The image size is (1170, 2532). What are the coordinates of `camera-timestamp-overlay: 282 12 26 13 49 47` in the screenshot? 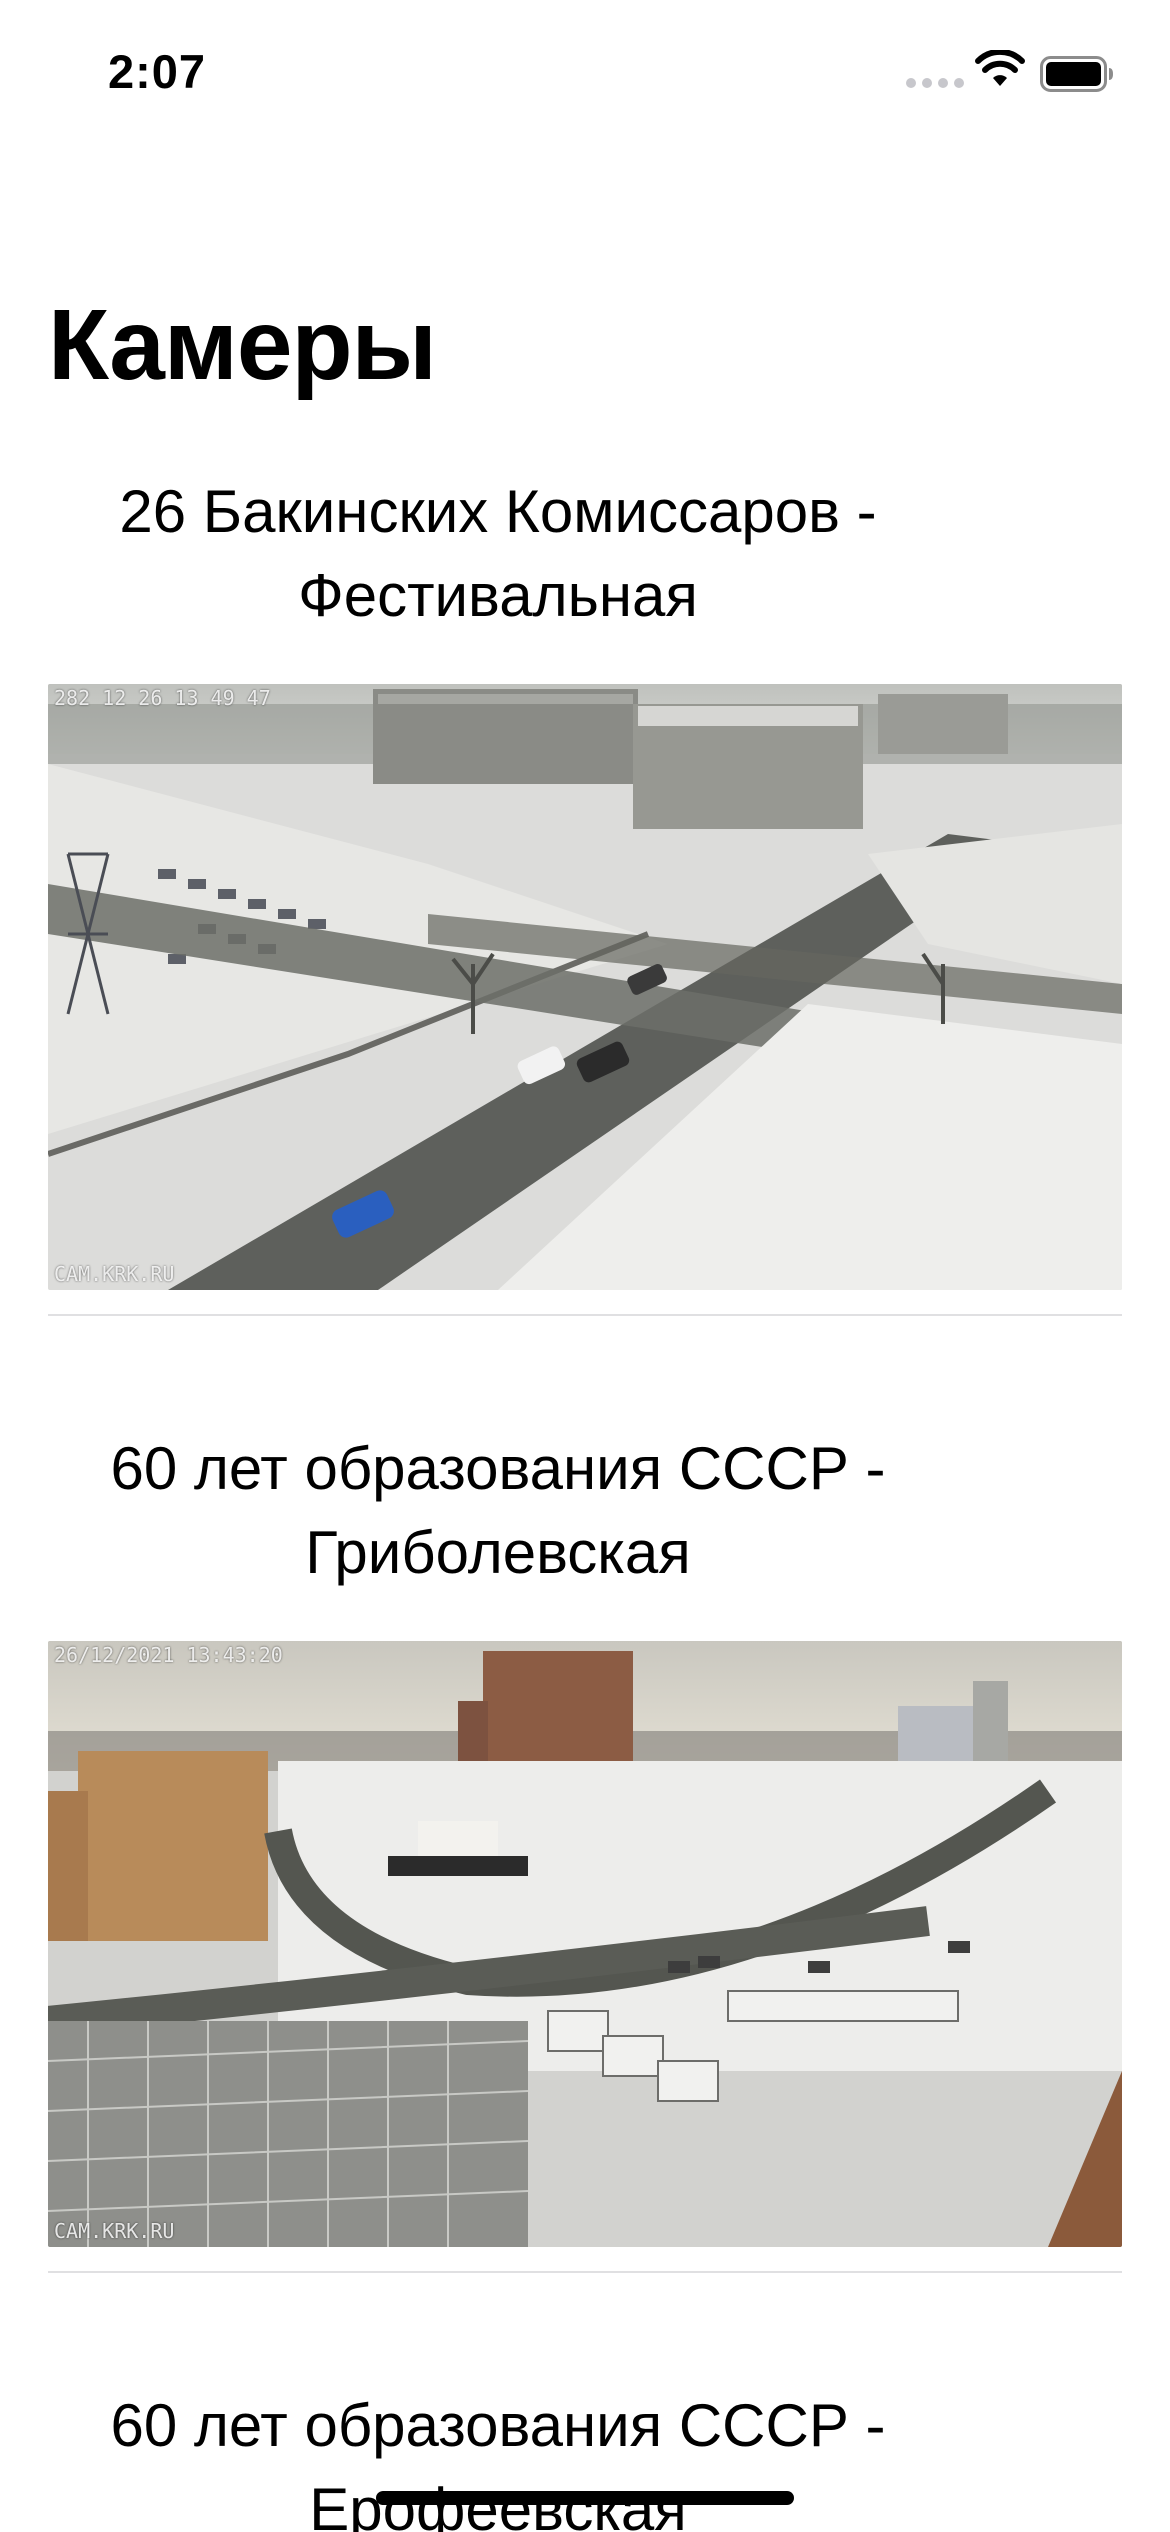 It's located at (162, 698).